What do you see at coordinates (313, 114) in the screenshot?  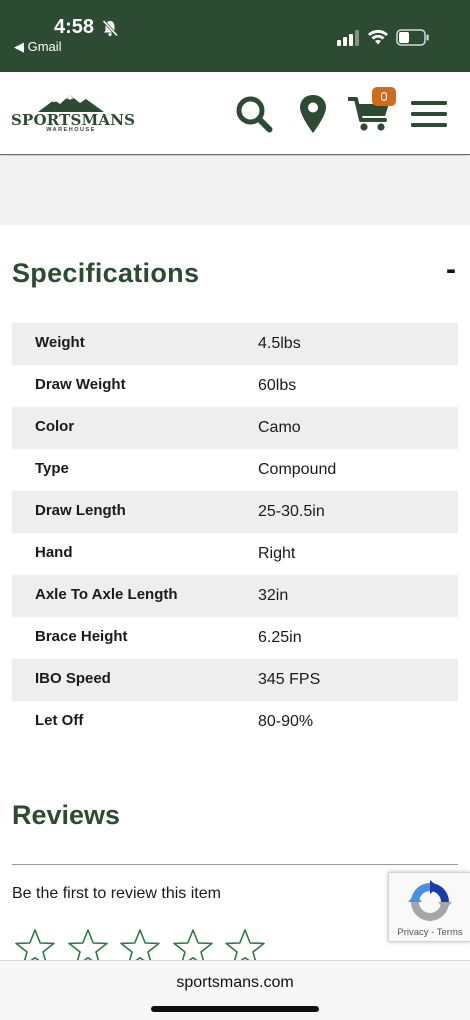 I see `location-icon` at bounding box center [313, 114].